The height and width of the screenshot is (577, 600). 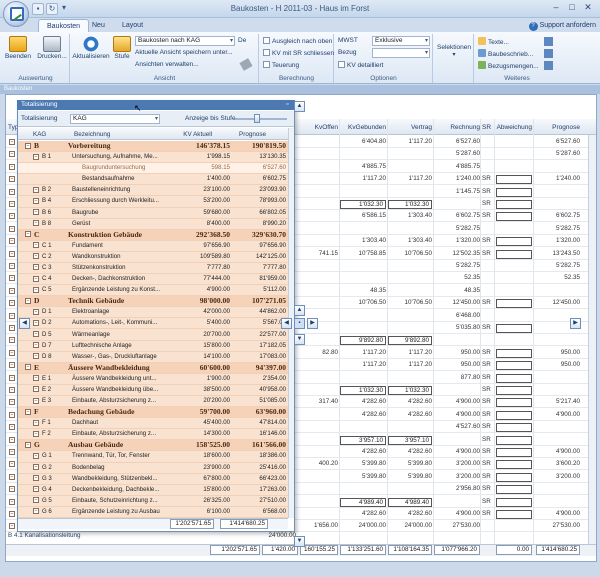 I want to click on dock-right-button: ▶, so click(x=575, y=323).